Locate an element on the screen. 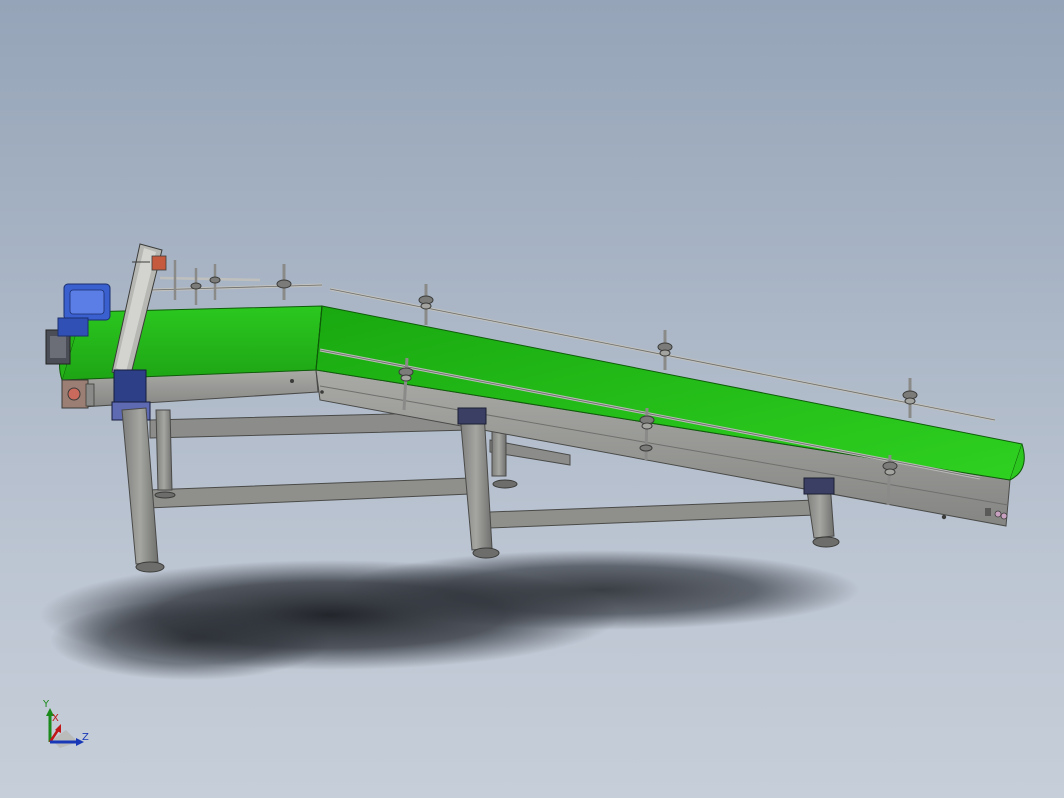 The width and height of the screenshot is (1064, 798). y-axis-label: Y is located at coordinates (46, 704).